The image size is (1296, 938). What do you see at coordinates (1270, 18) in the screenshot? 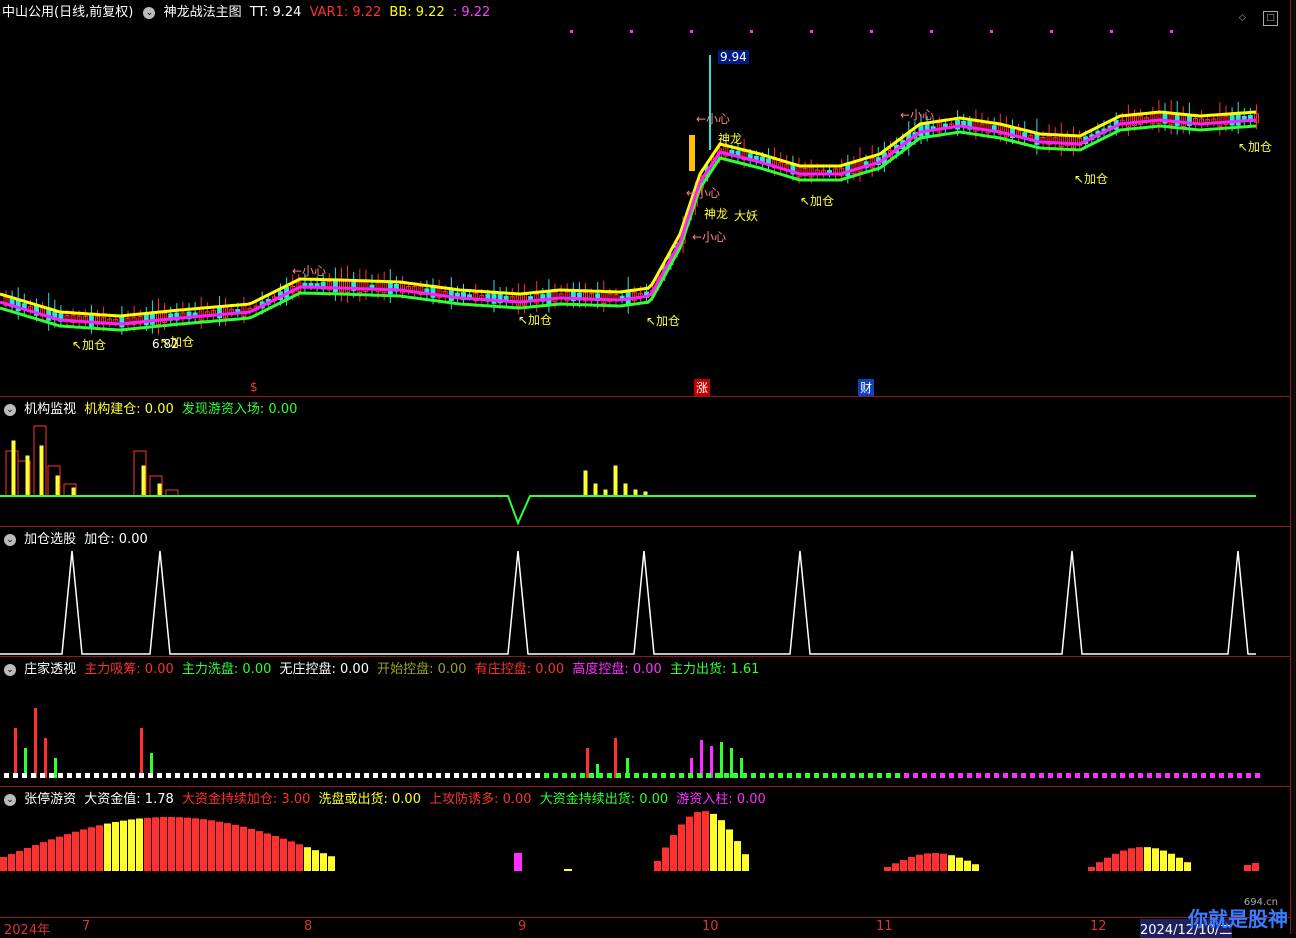
I see `maximize-icon: □` at bounding box center [1270, 18].